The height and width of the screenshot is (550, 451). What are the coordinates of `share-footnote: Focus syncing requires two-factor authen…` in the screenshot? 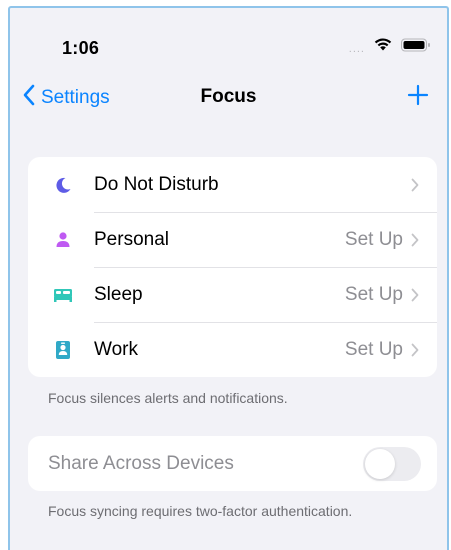 It's located at (200, 511).